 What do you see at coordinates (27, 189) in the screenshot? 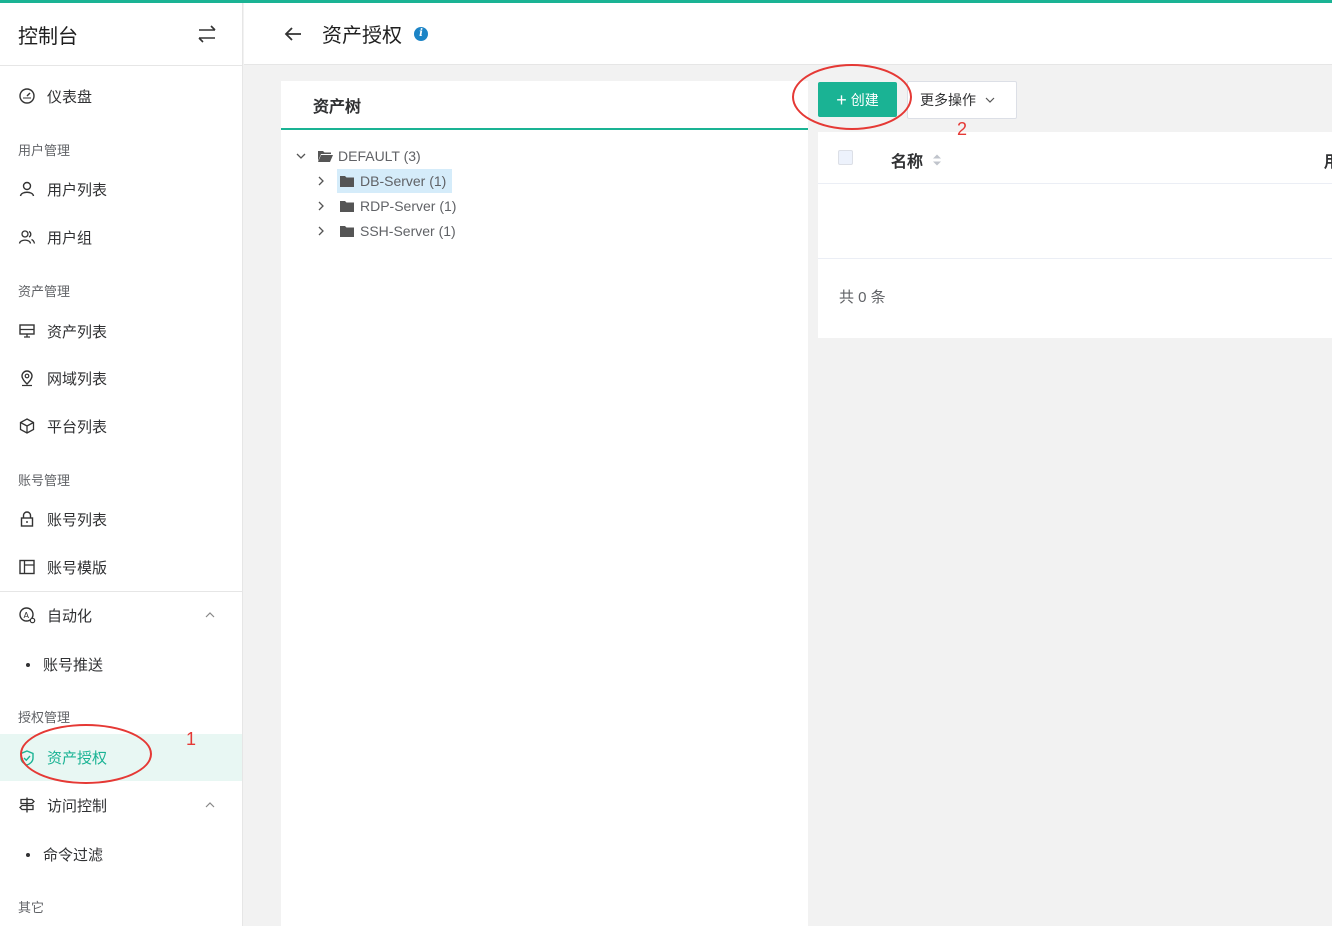
I see `user-icon` at bounding box center [27, 189].